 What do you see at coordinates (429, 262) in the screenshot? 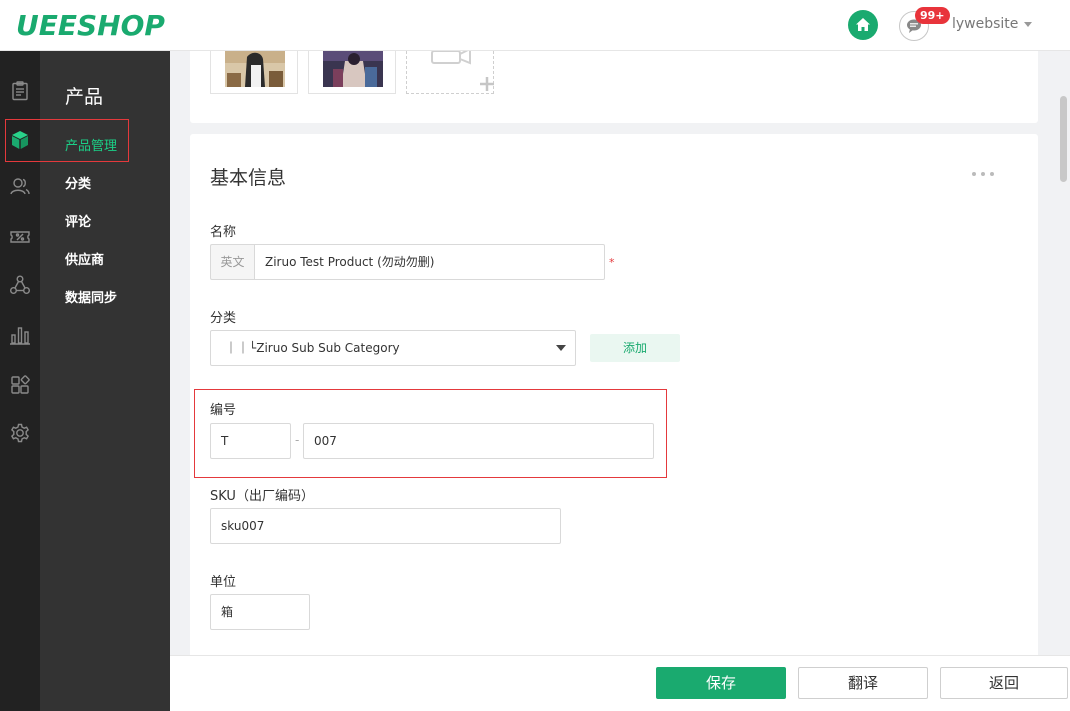
I see `product-name-input: Ziruo Test Product (勿动勿删)` at bounding box center [429, 262].